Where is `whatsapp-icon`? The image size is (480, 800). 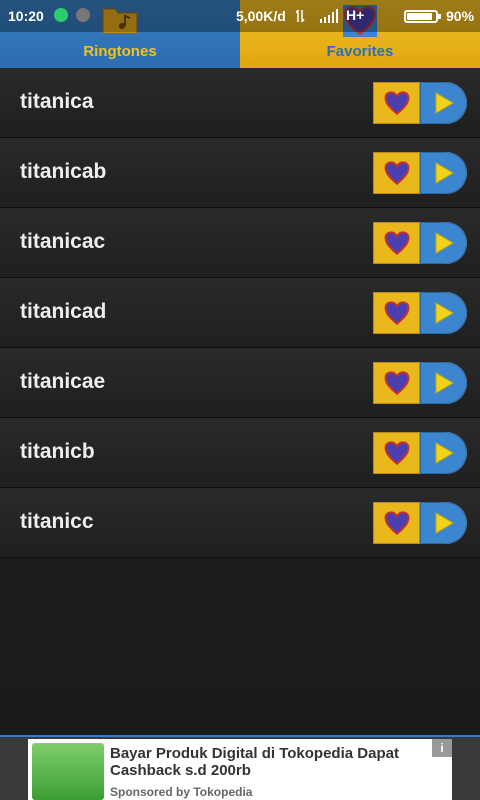 whatsapp-icon is located at coordinates (61, 15).